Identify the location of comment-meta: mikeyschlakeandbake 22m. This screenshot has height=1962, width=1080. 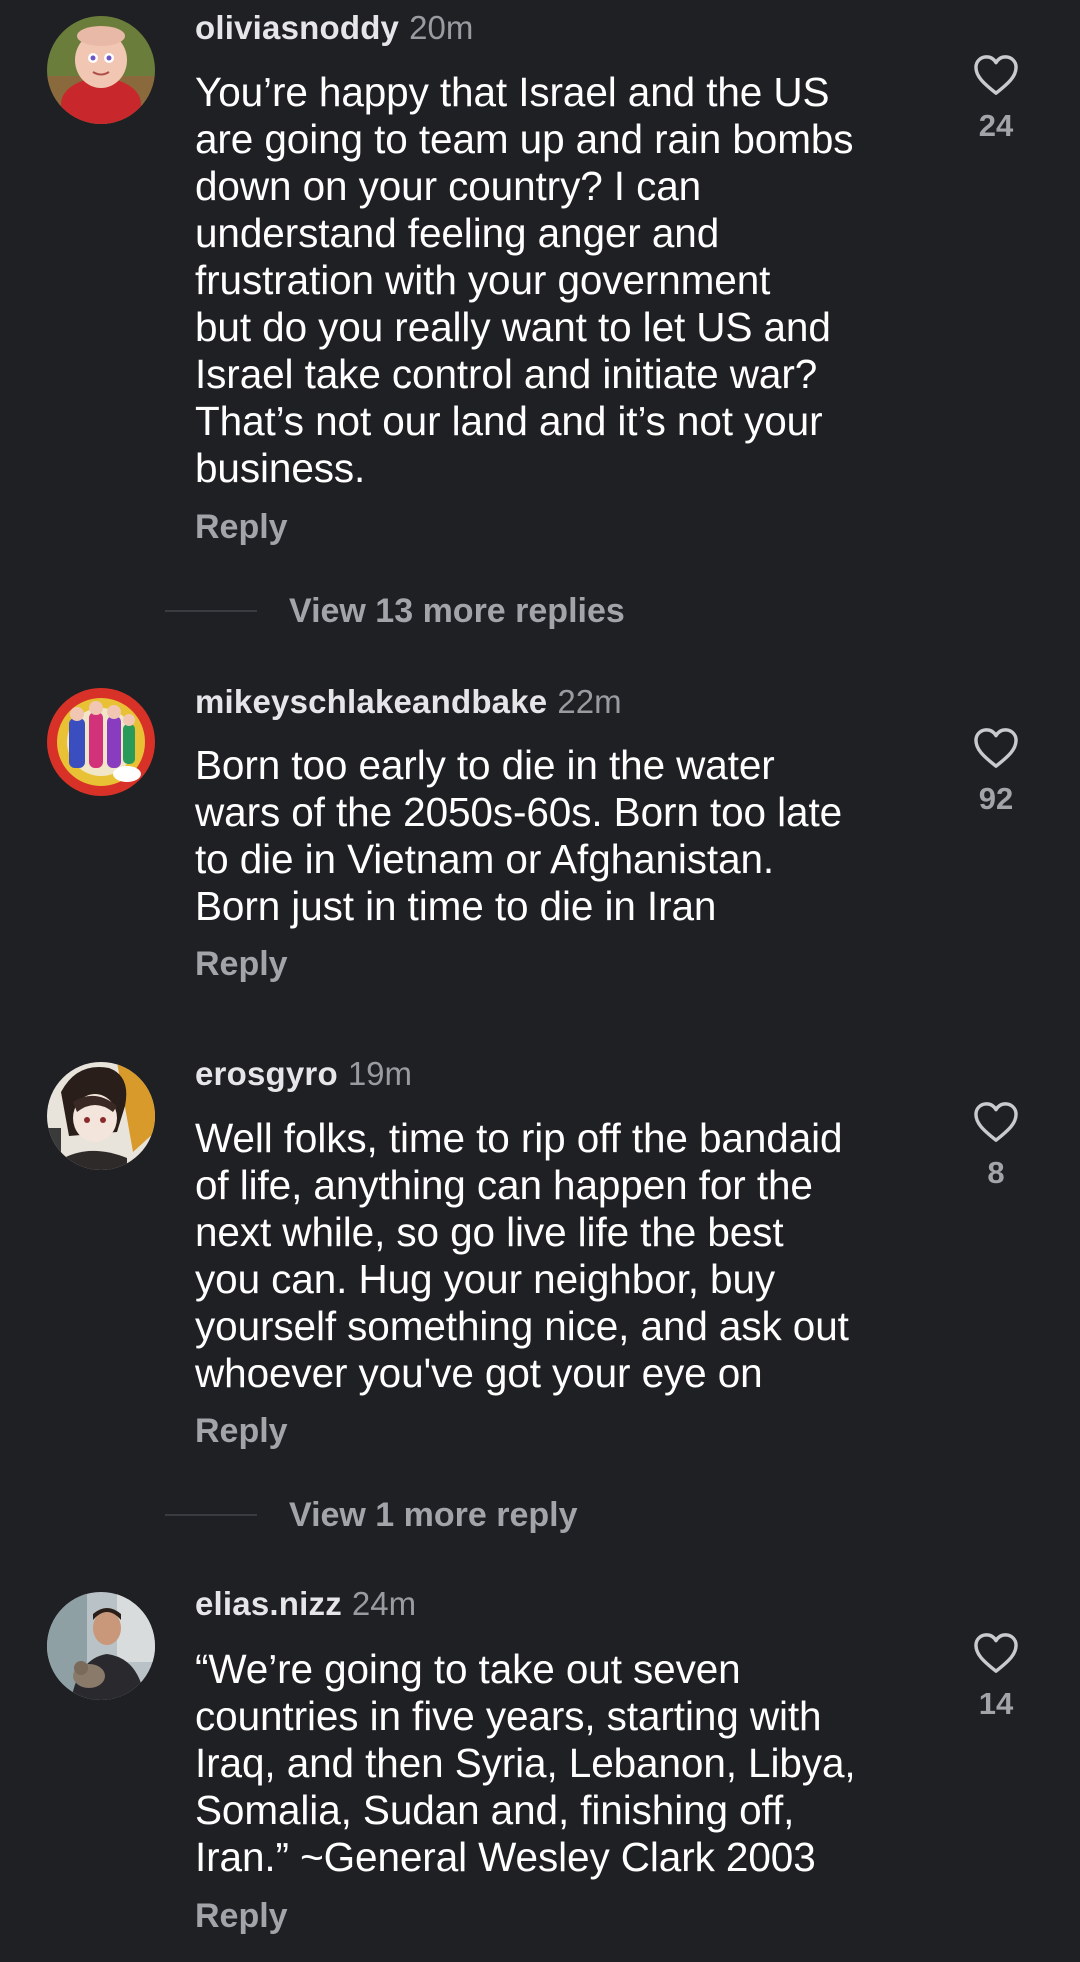
(408, 702).